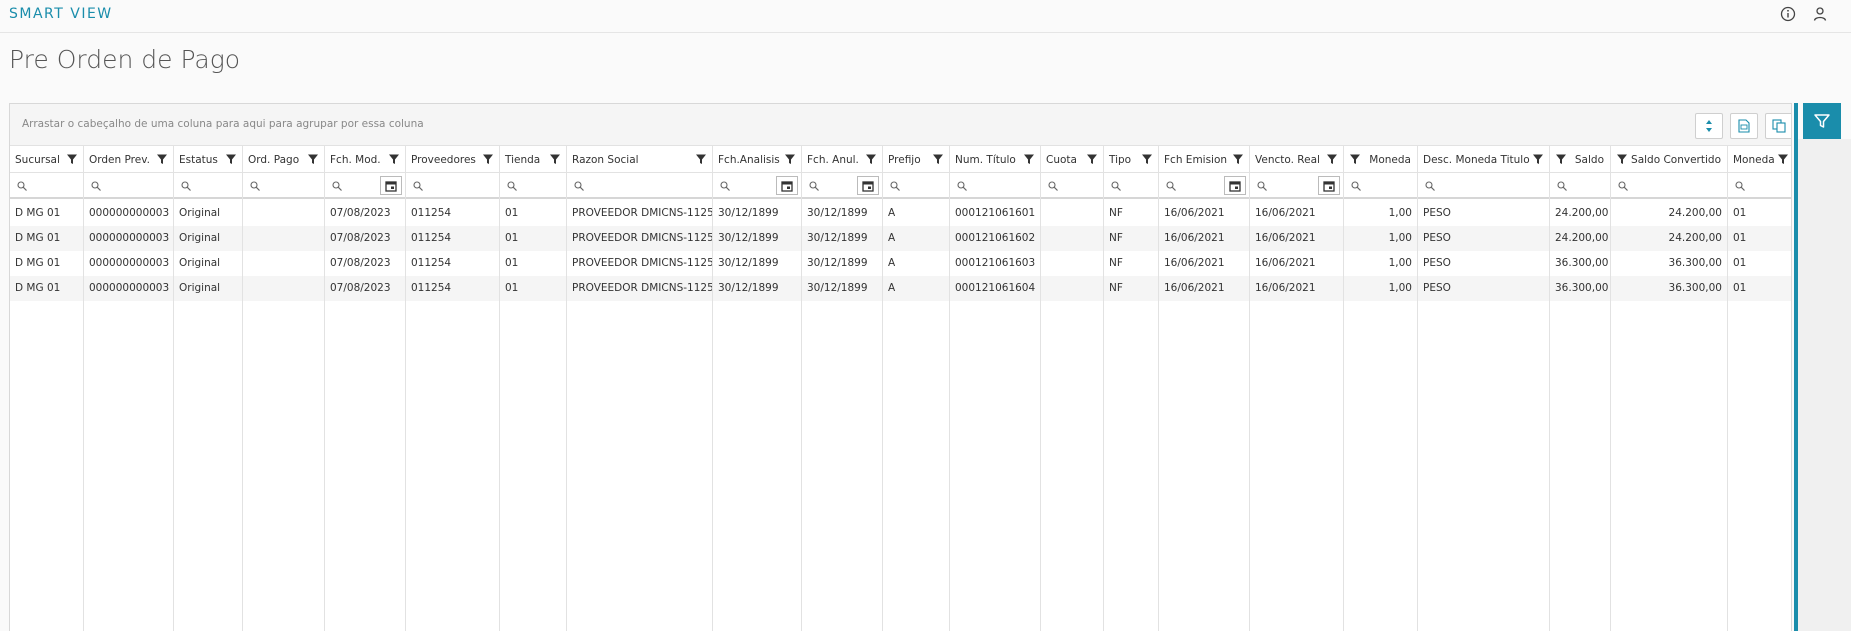 This screenshot has width=1851, height=631. Describe the element at coordinates (639, 159) in the screenshot. I see `column-header: Razon Social` at that location.